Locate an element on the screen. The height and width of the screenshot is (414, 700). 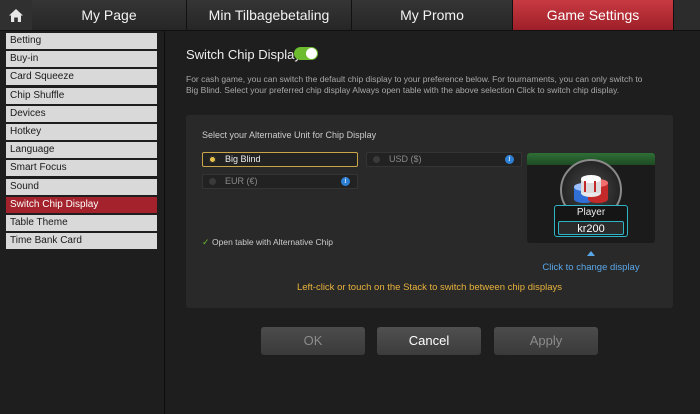
option-eur: EUR (€) i is located at coordinates (280, 181).